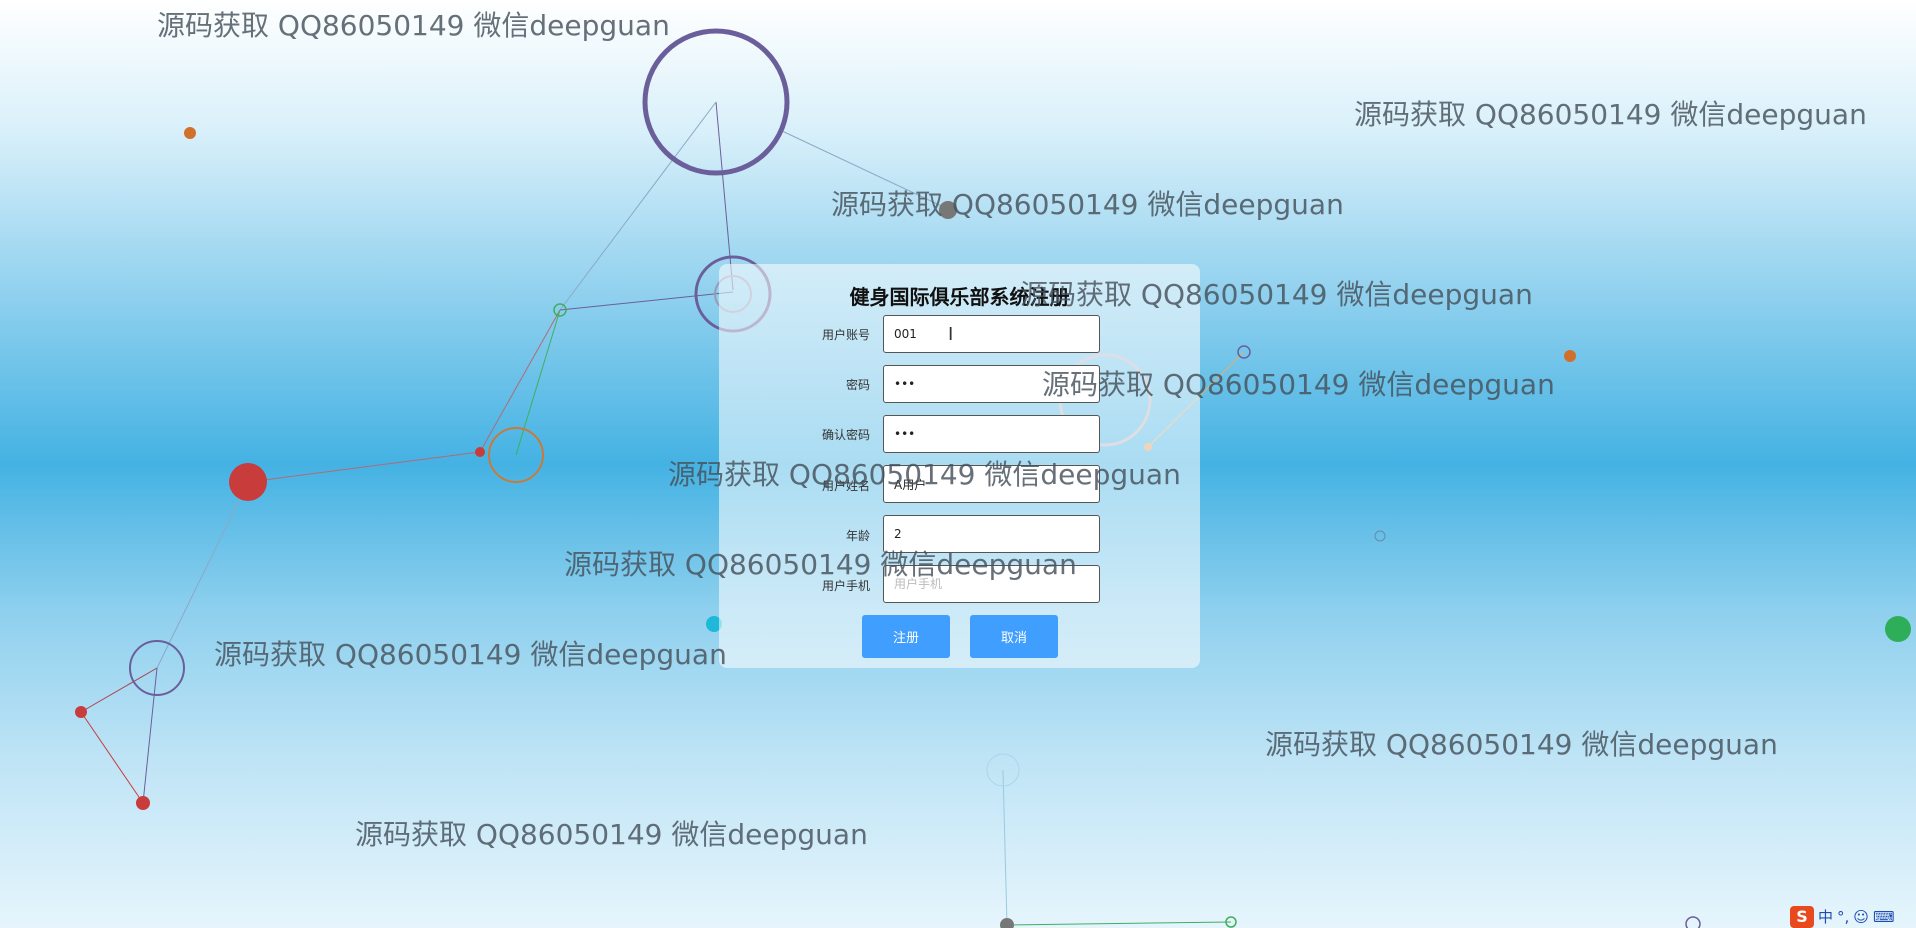  Describe the element at coordinates (1884, 917) in the screenshot. I see `ime-keyboard-icon: ⌨` at that location.